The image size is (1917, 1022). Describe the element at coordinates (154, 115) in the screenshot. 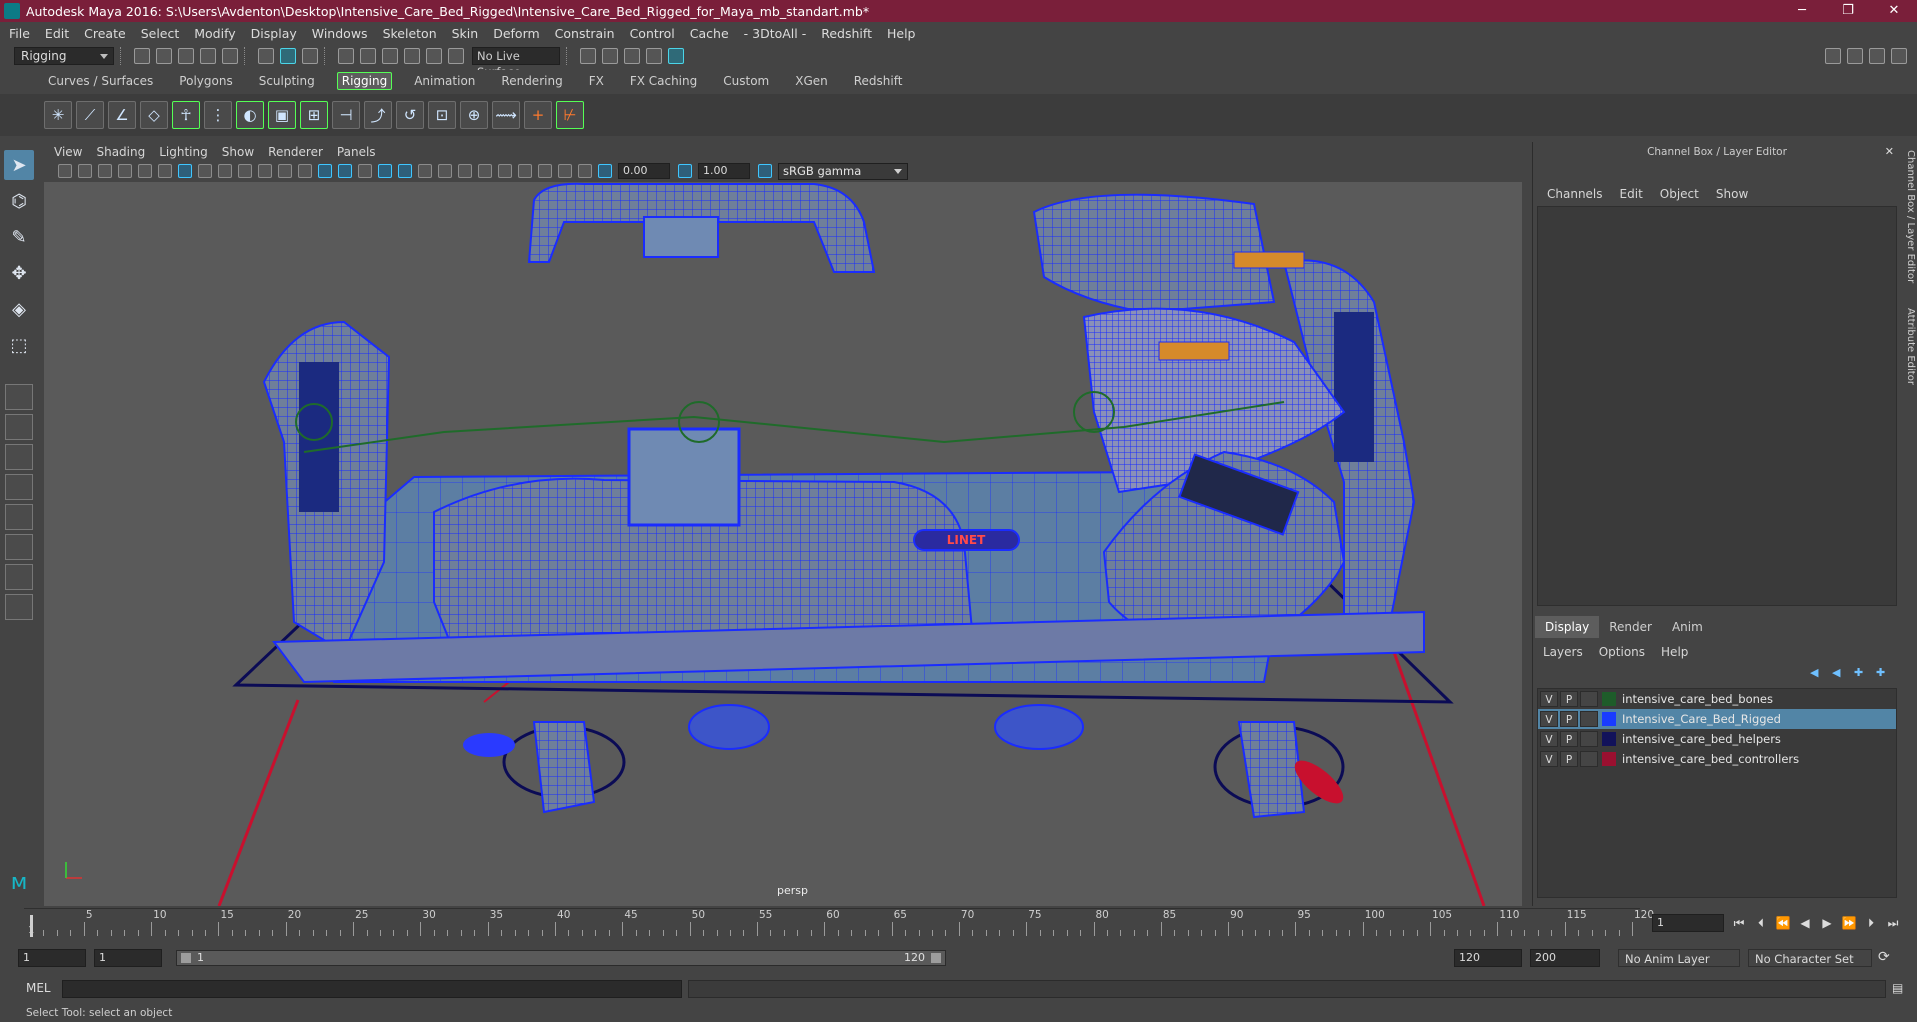

I see `mirror-joint-icon: ◇` at that location.